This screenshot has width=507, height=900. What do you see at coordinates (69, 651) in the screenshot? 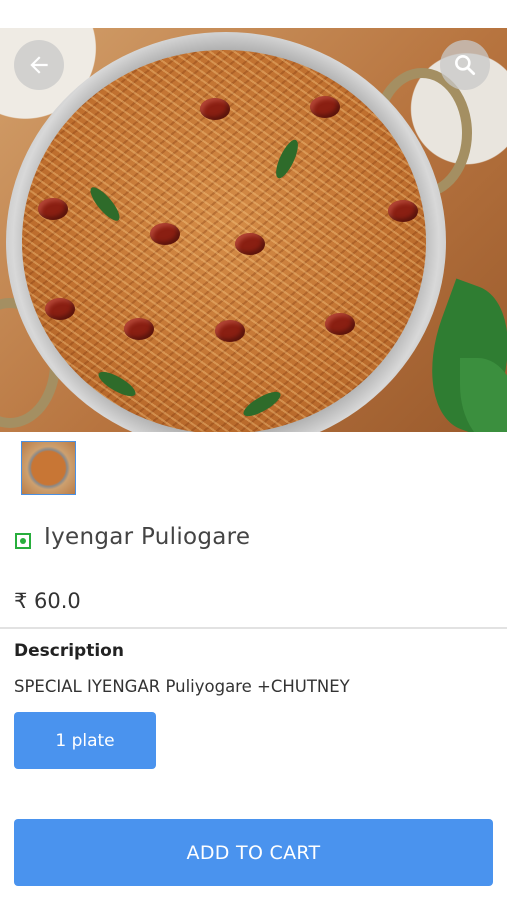
I see `description-title: Description` at bounding box center [69, 651].